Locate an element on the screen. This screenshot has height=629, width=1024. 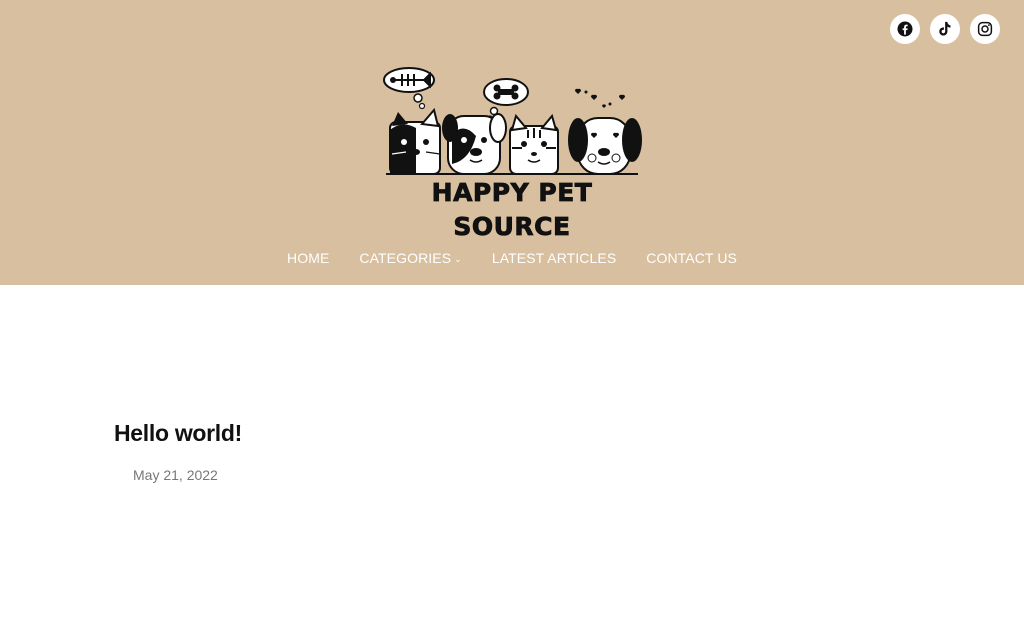
instagram-link is located at coordinates (985, 29).